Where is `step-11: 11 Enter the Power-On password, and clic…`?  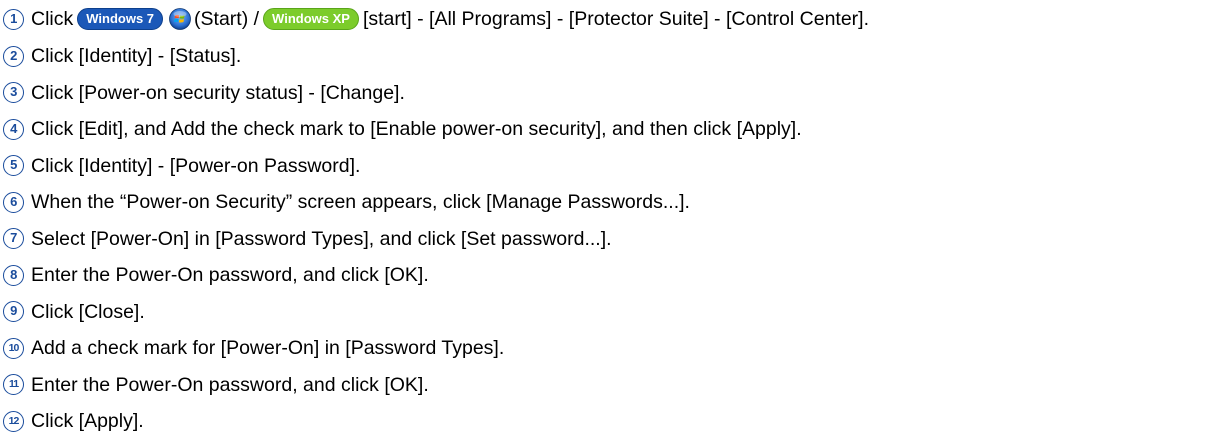 step-11: 11 Enter the Power-On password, and clic… is located at coordinates (607, 385).